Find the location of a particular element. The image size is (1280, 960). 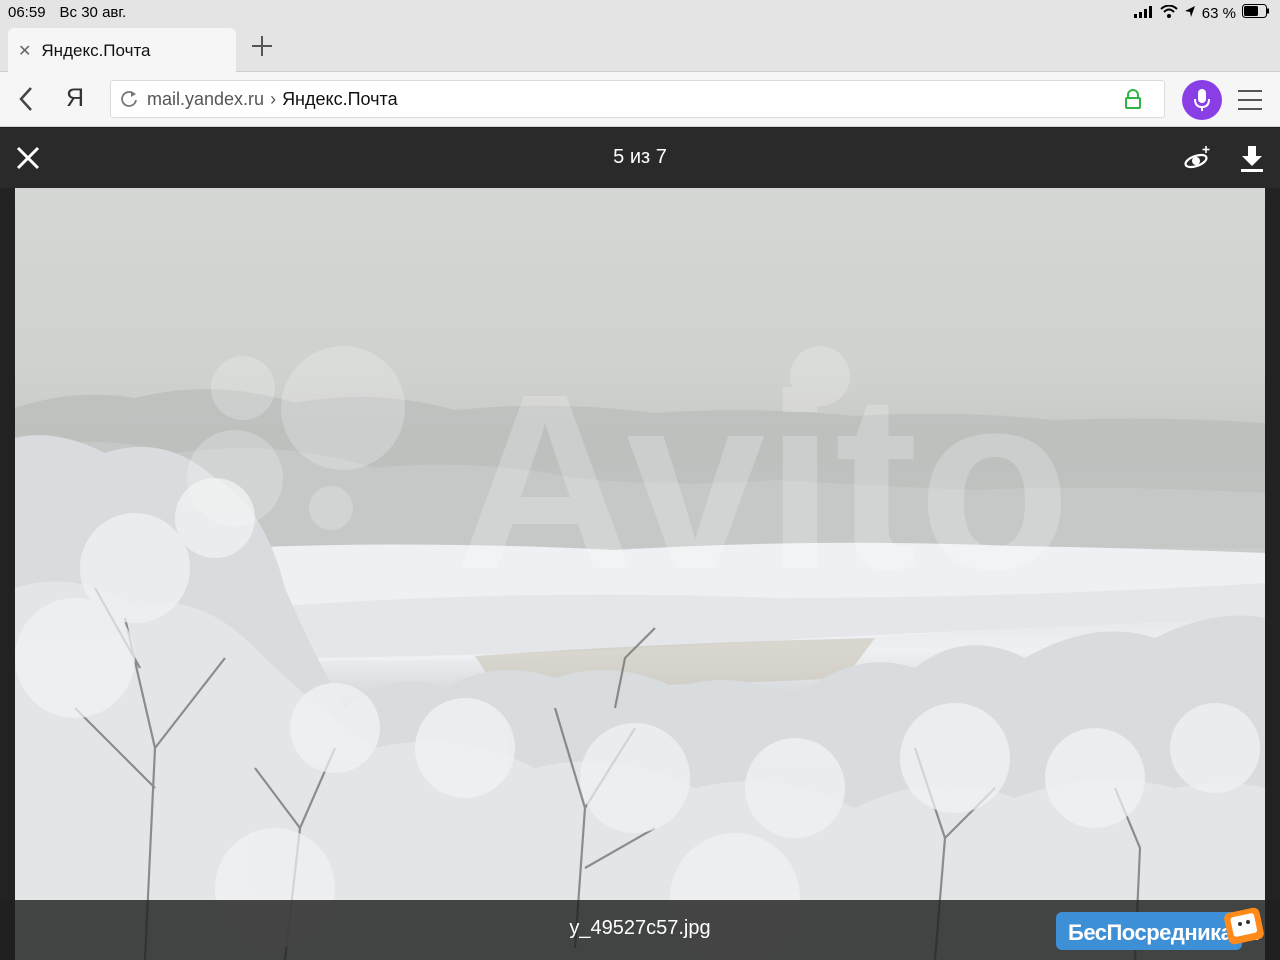

battery-percent: 63 % is located at coordinates (1218, 13).